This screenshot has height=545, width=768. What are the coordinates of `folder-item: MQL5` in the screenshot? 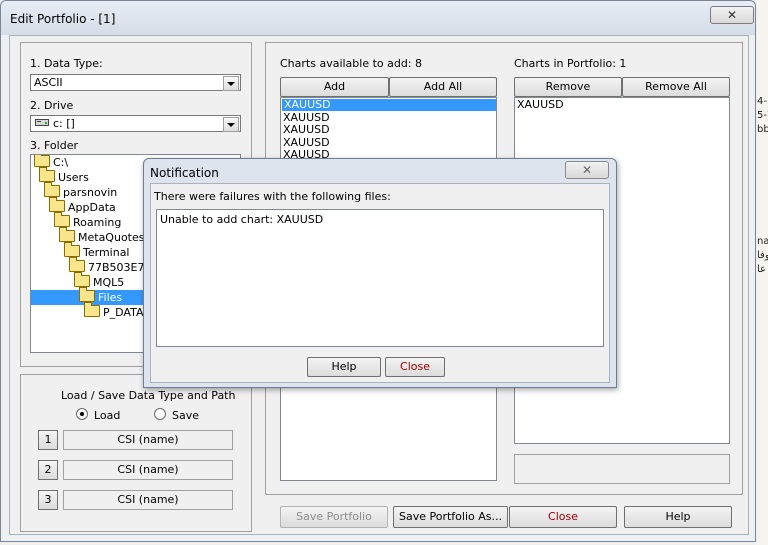 It's located at (78, 281).